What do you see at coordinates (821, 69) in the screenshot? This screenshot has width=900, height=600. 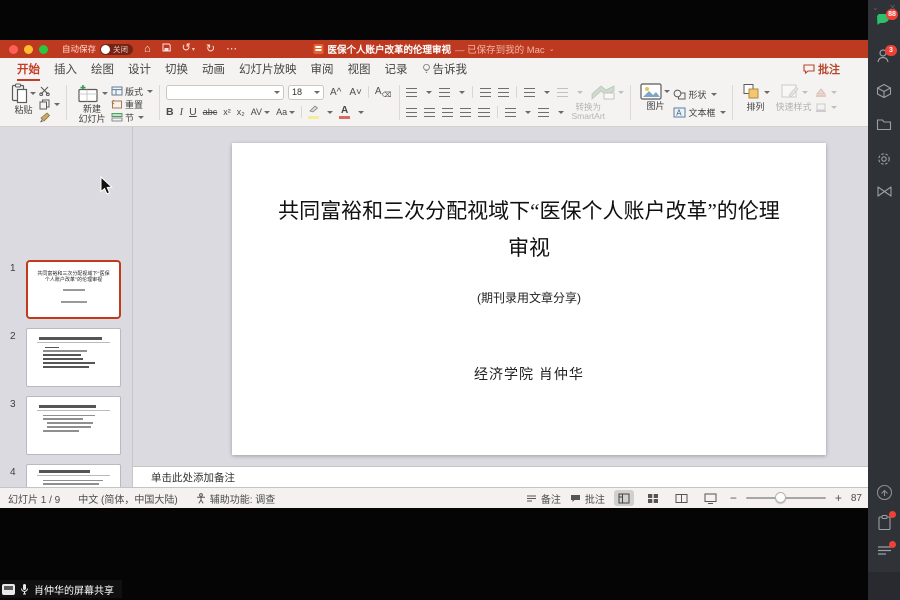 I see `comments-button: 批注` at bounding box center [821, 69].